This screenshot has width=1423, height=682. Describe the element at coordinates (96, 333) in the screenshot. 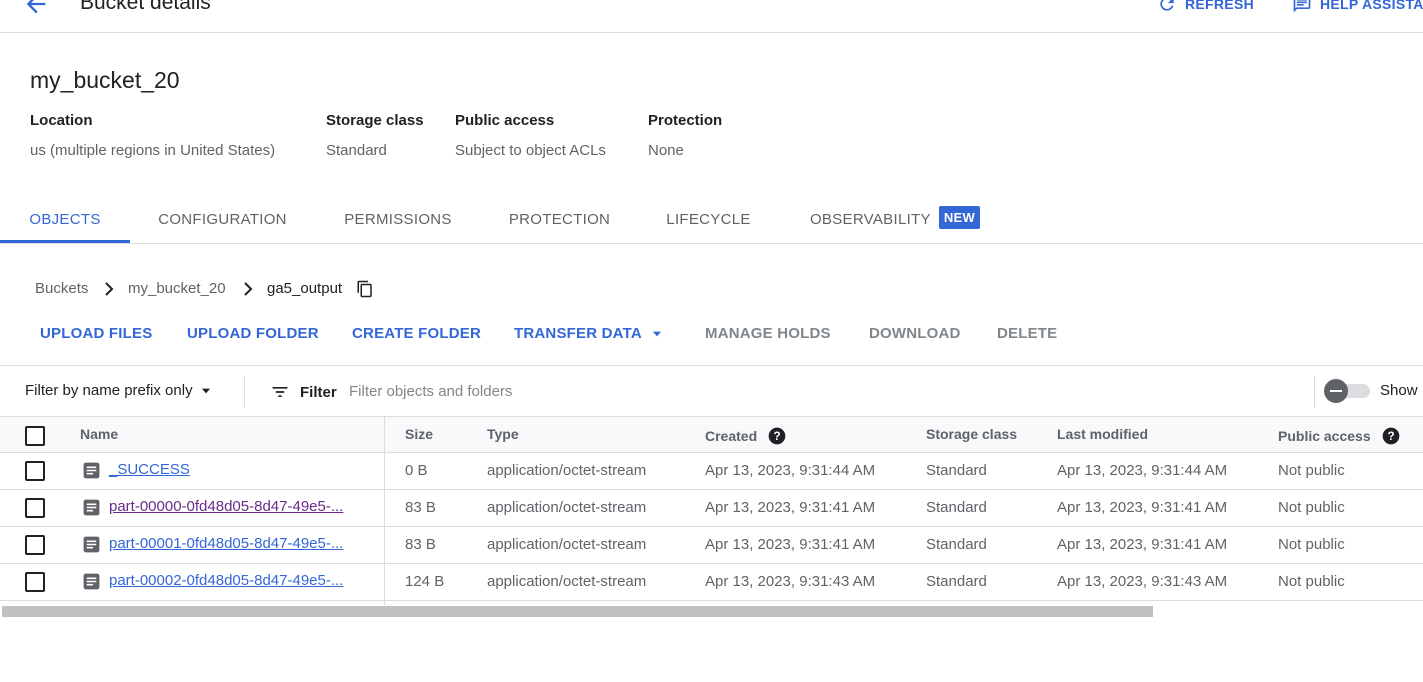

I see `upload-files-button: UPLOAD FILES` at that location.